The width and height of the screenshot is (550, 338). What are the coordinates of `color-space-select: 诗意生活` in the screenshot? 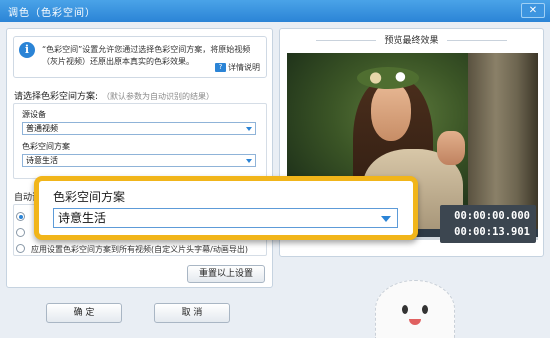 It's located at (139, 160).